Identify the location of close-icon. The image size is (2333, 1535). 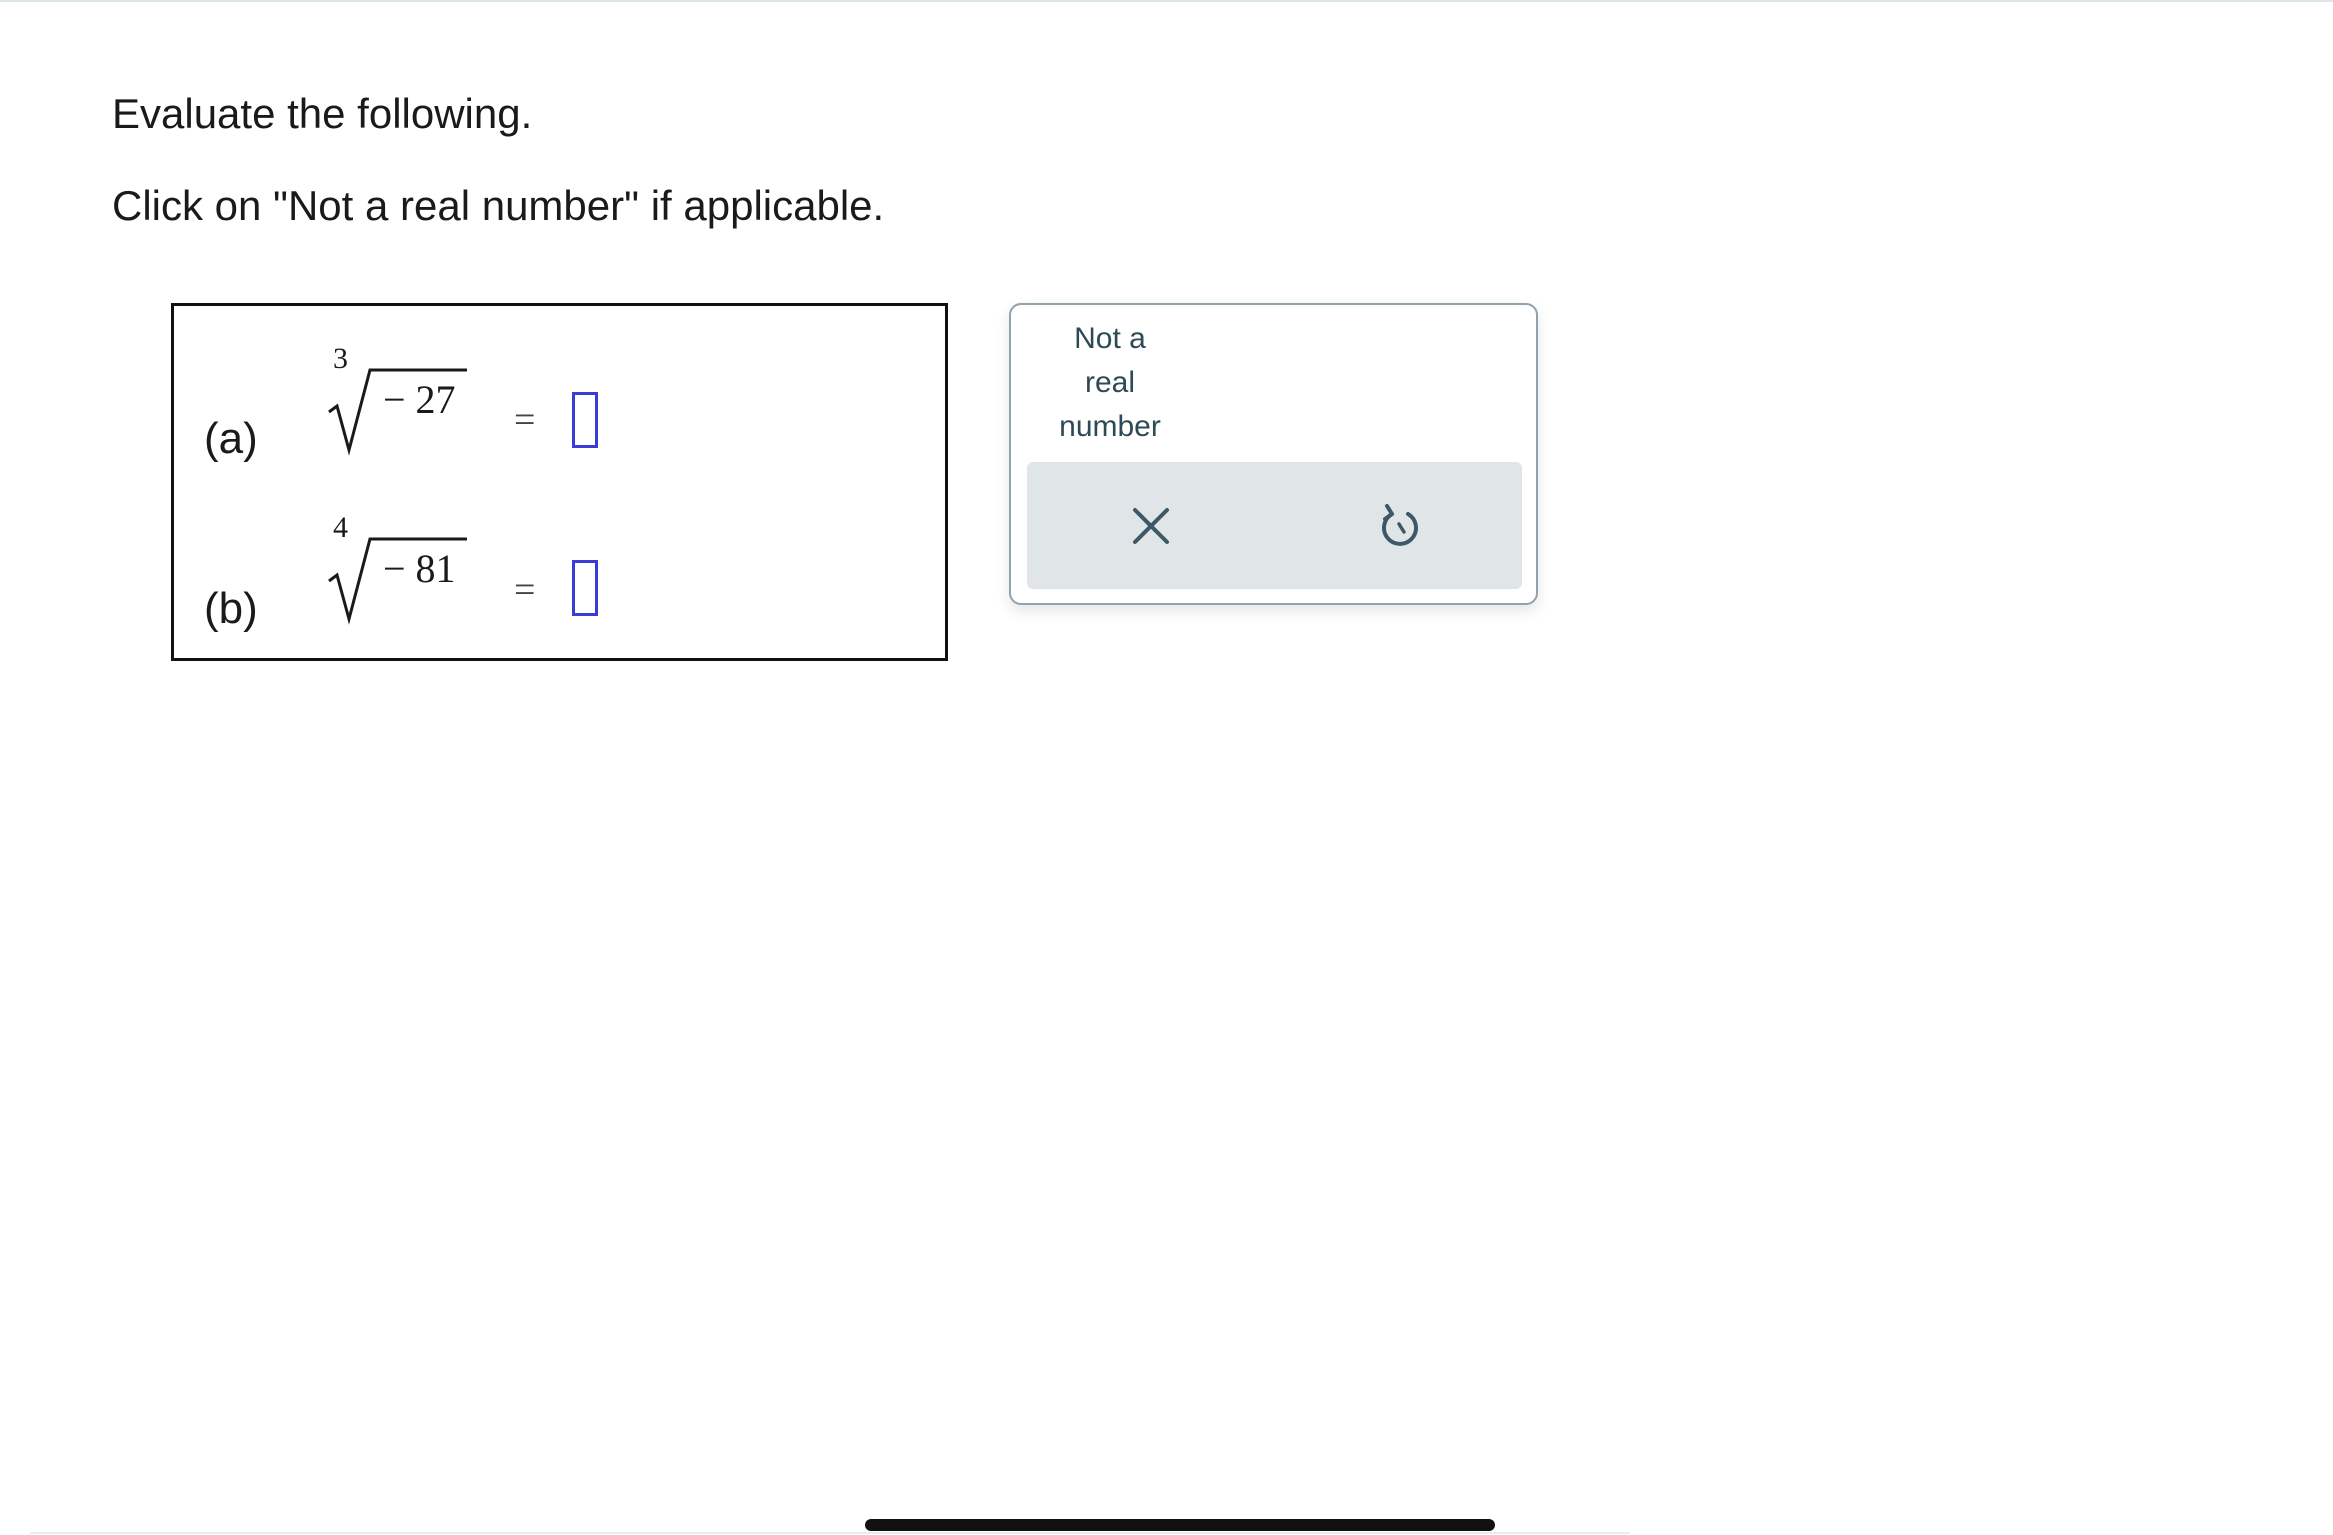
(1150, 525).